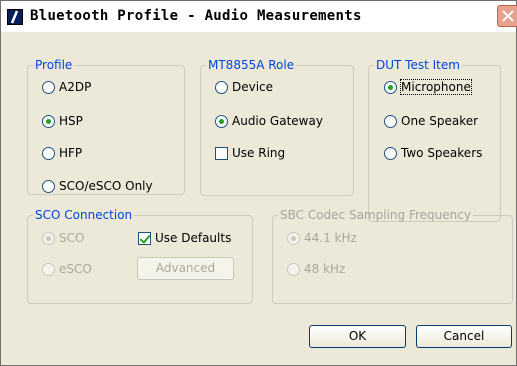 The width and height of the screenshot is (517, 366). What do you see at coordinates (418, 65) in the screenshot?
I see `dut-test-item-legend: DUT Test Item` at bounding box center [418, 65].